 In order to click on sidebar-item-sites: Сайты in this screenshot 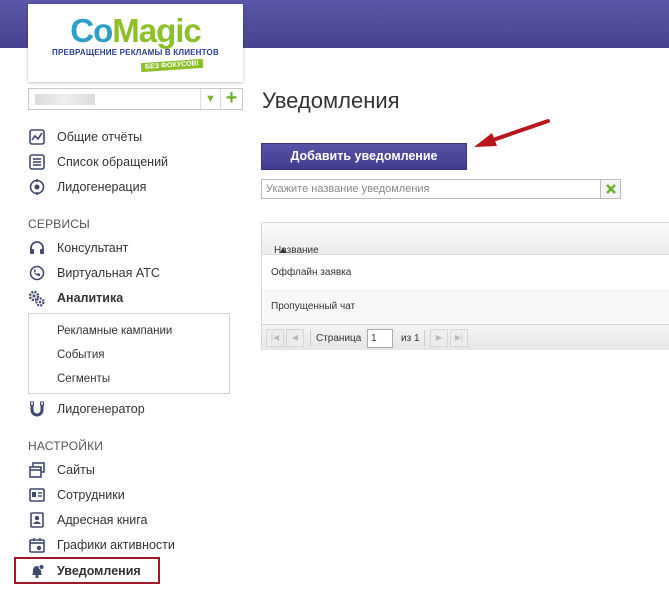, I will do `click(61, 470)`.